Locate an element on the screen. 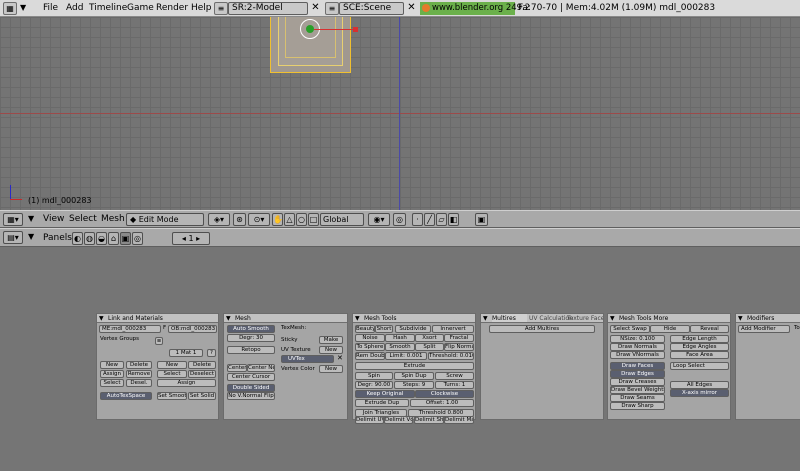 This screenshot has height=471, width=800. center-new-button: Center New is located at coordinates (261, 368).